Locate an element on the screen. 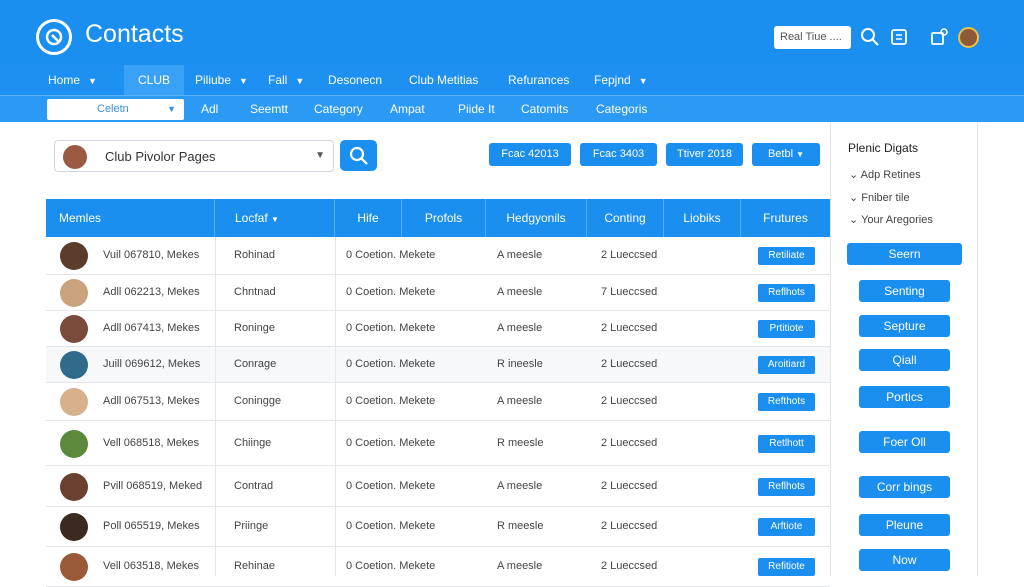  nav-item-piliube: Piliube ▼ is located at coordinates (221, 80).